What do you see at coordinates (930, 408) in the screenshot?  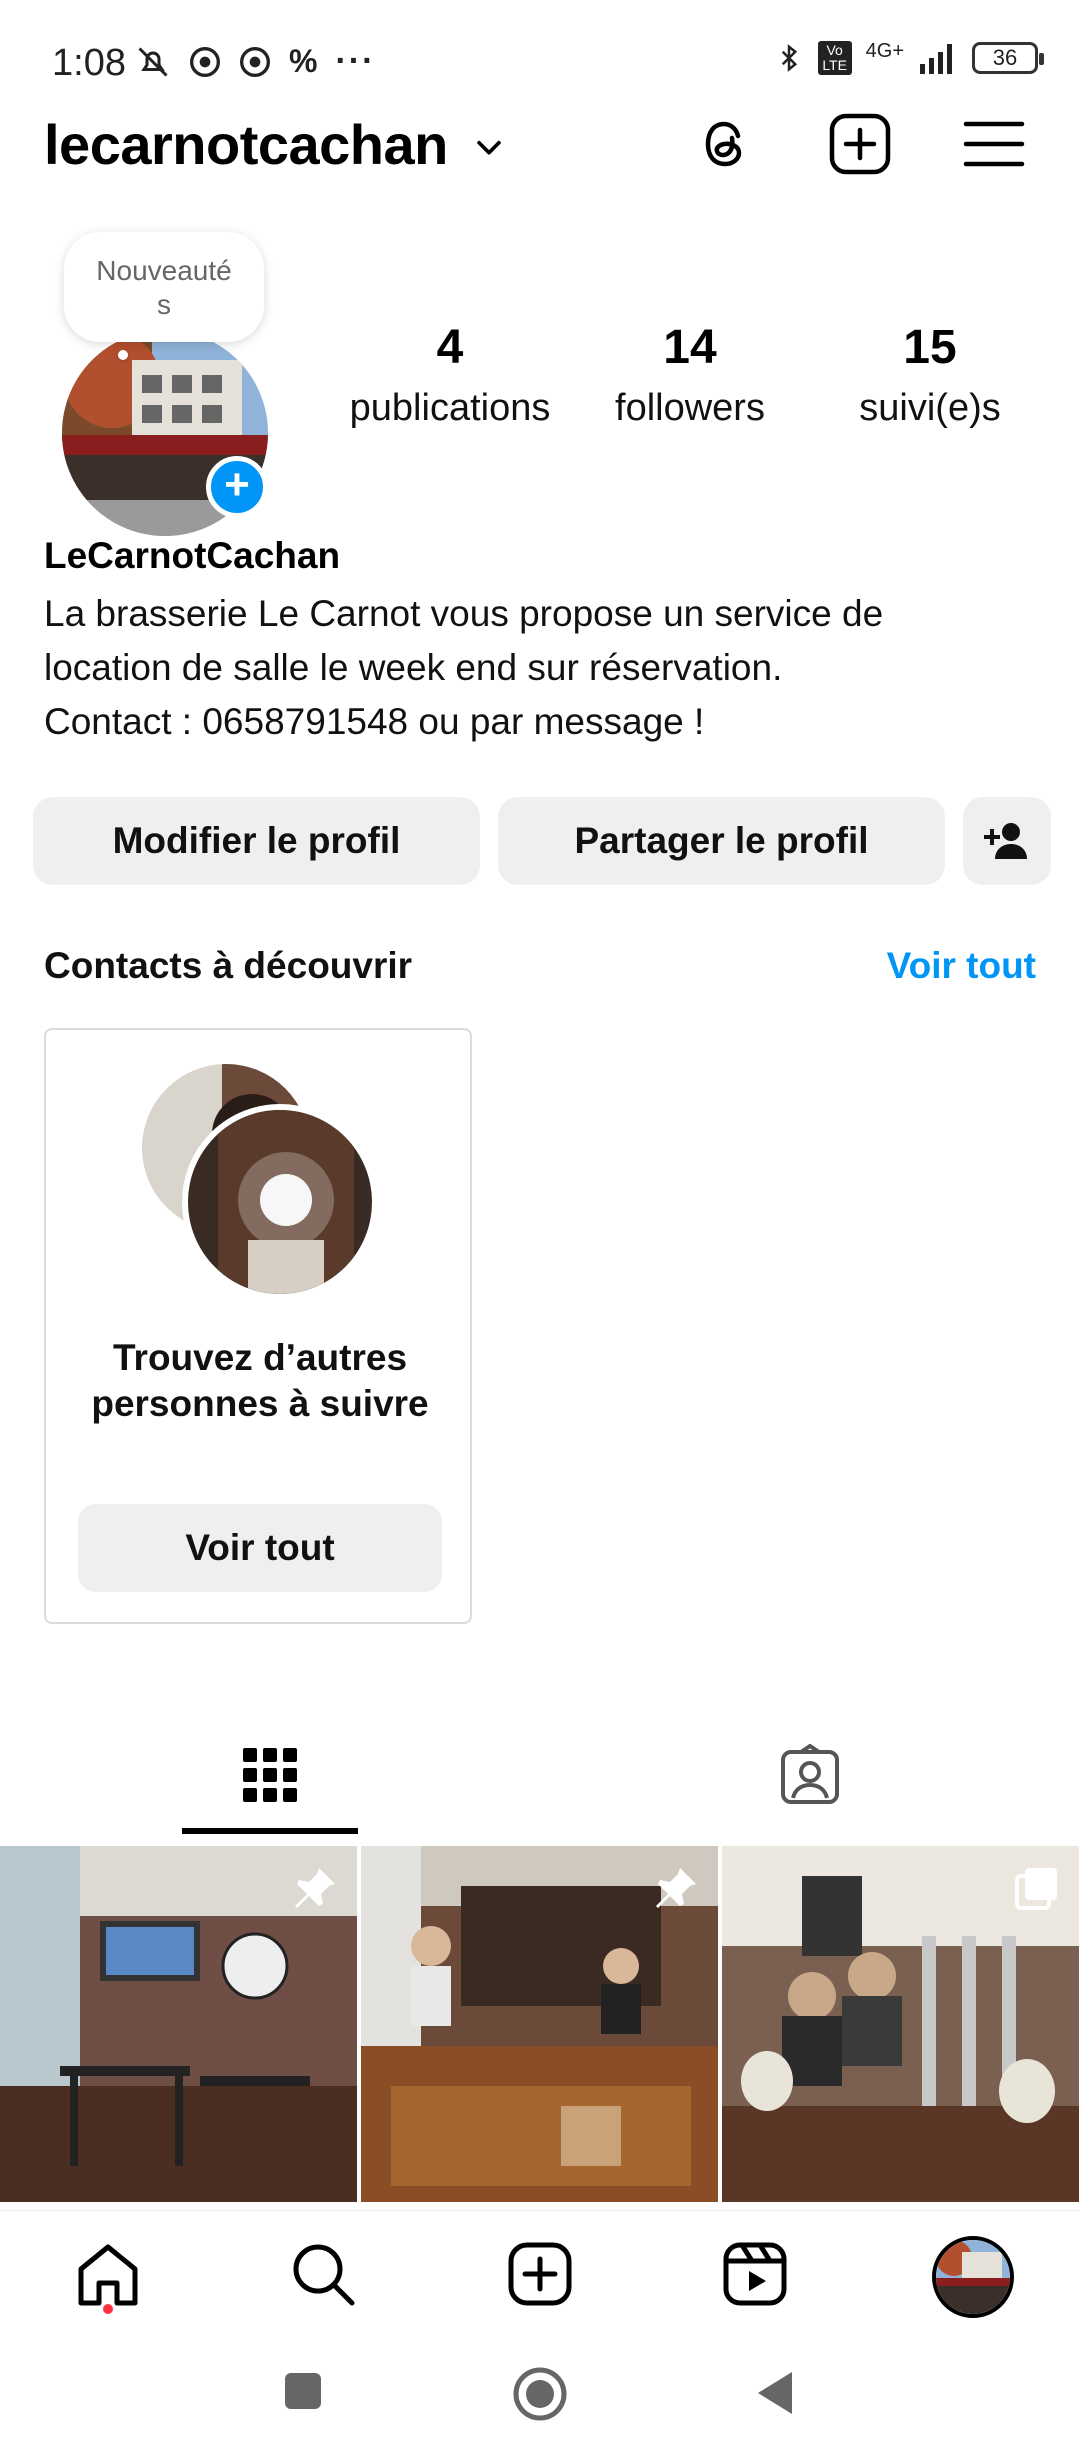 I see `stat-label: suivi(e)s` at bounding box center [930, 408].